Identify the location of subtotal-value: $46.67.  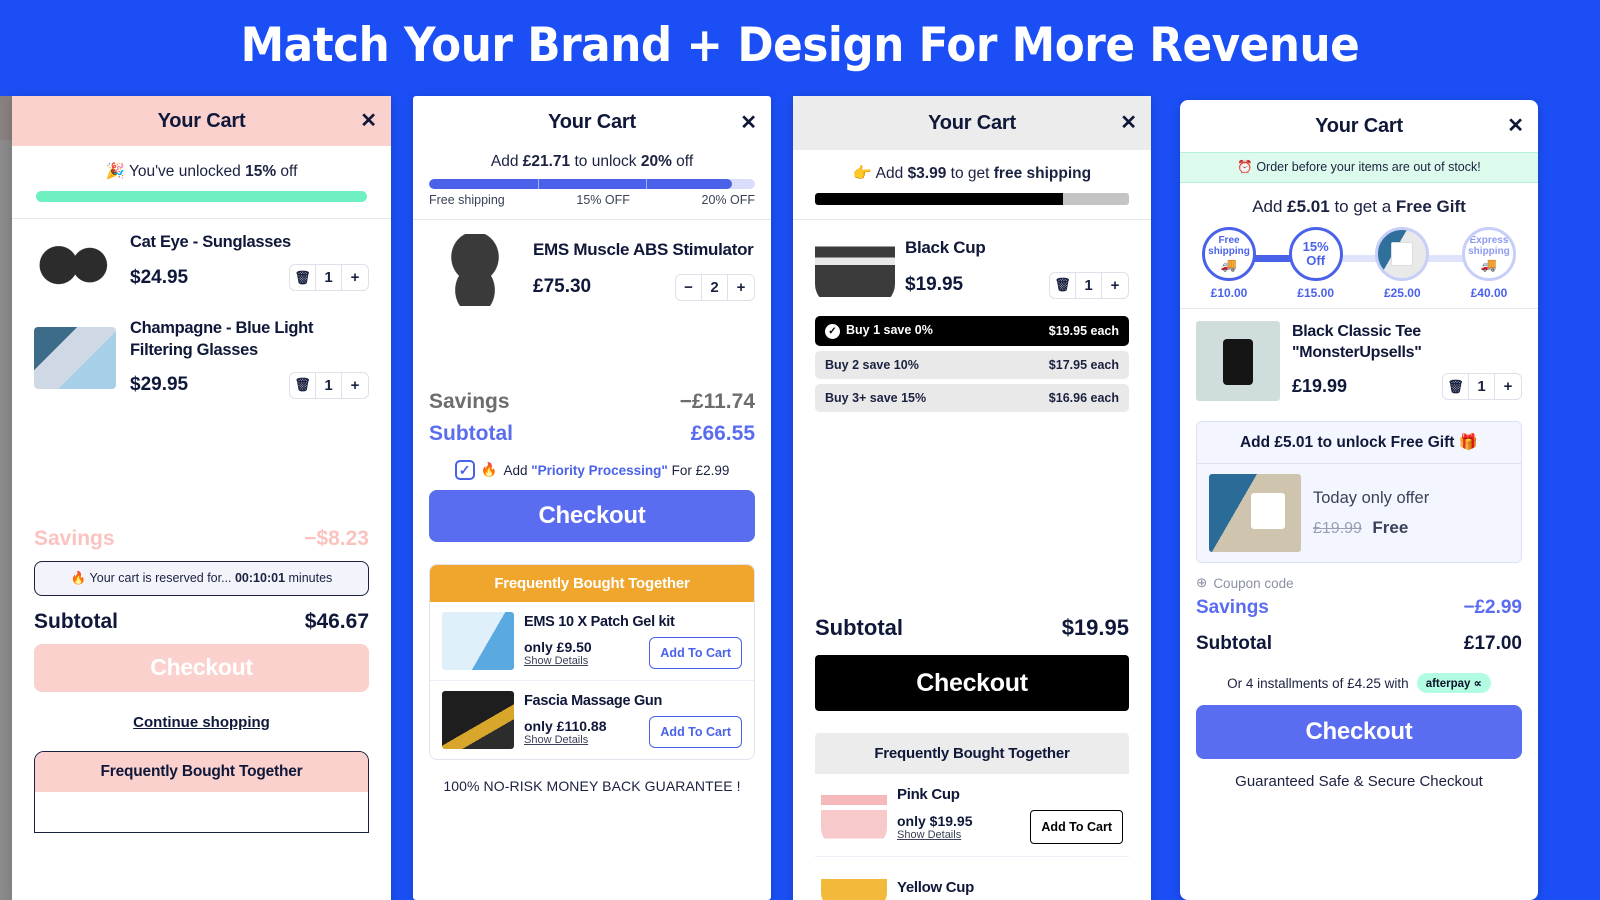
(336, 621).